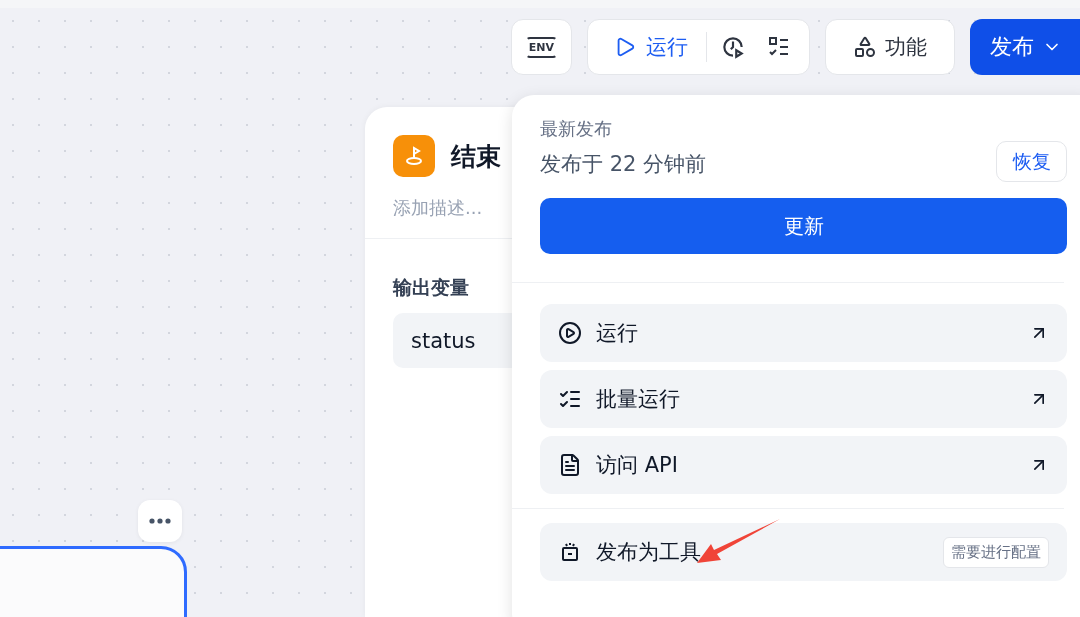  Describe the element at coordinates (803, 333) in the screenshot. I see `menu-item: 运行` at that location.